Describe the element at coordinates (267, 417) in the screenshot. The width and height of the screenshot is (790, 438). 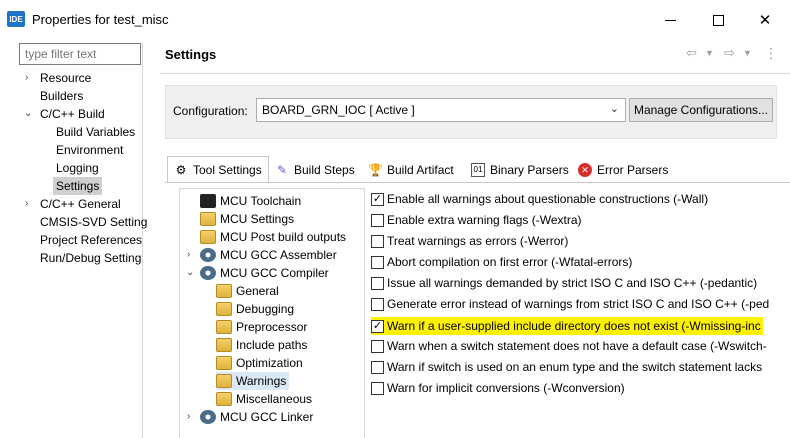
I see `tree-item-label: MCU GCC Linker` at that location.